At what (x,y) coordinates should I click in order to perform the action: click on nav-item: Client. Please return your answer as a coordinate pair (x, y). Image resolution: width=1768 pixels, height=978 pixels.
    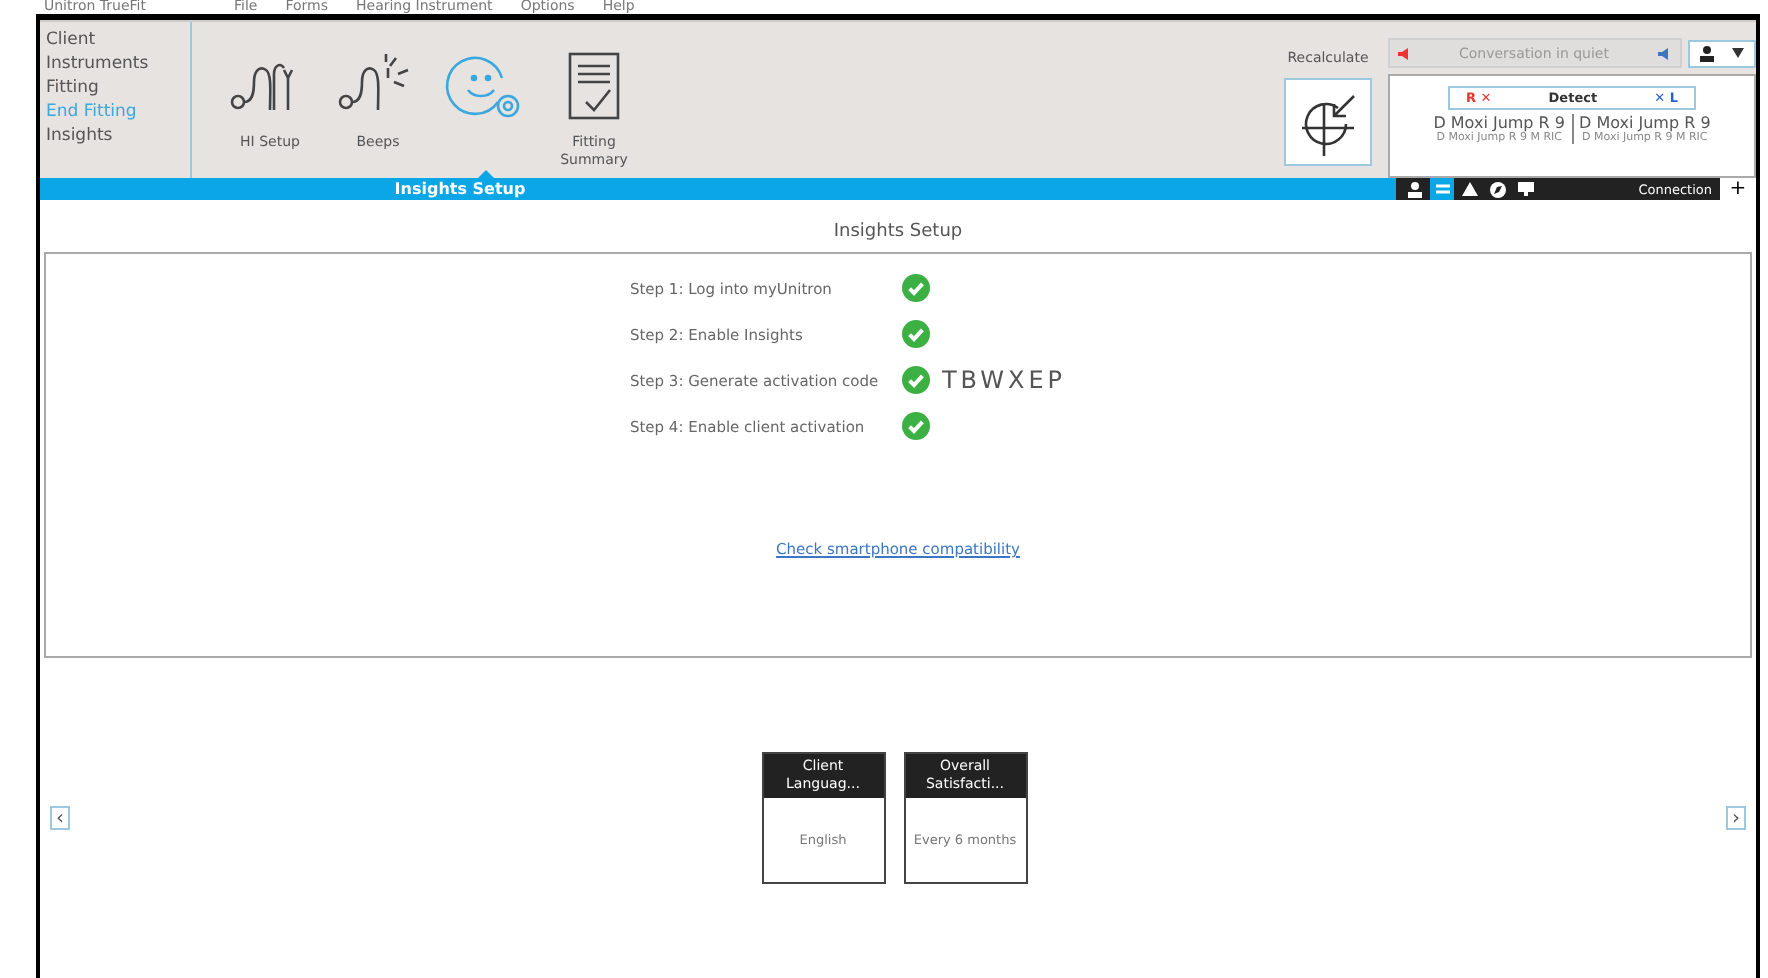
    Looking at the image, I should click on (118, 40).